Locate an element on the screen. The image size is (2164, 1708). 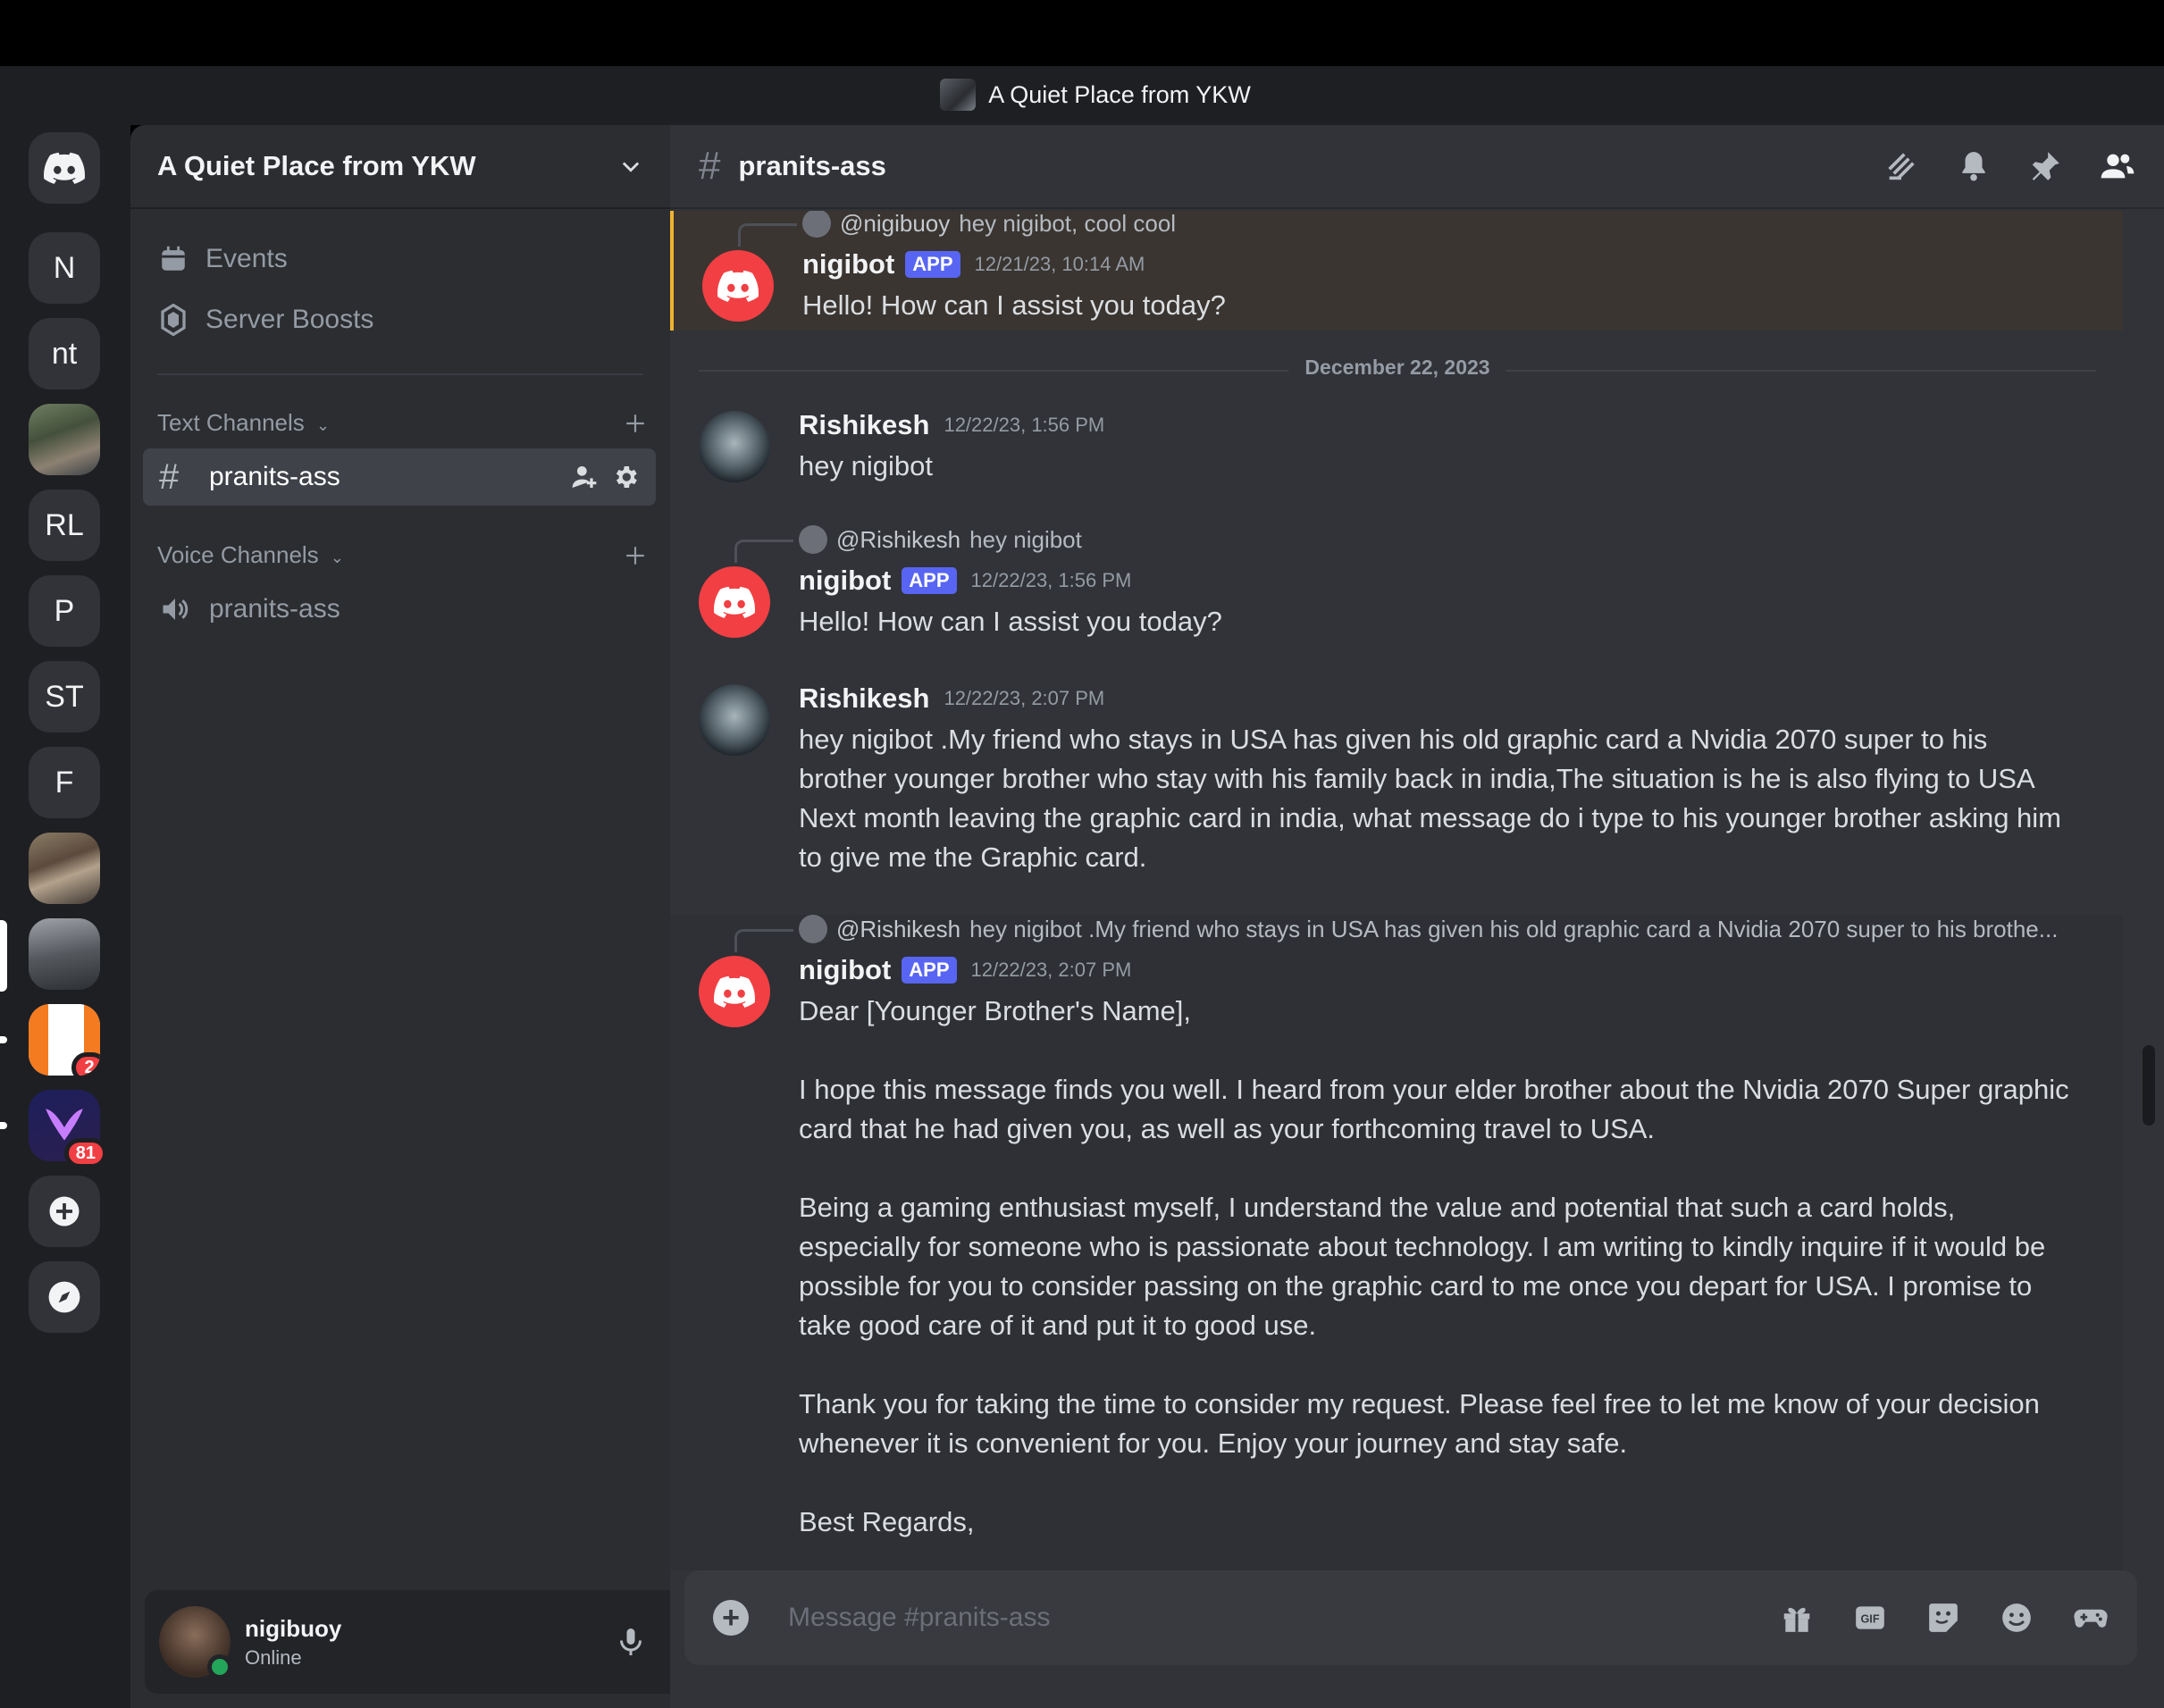
discover-button is located at coordinates (64, 1297).